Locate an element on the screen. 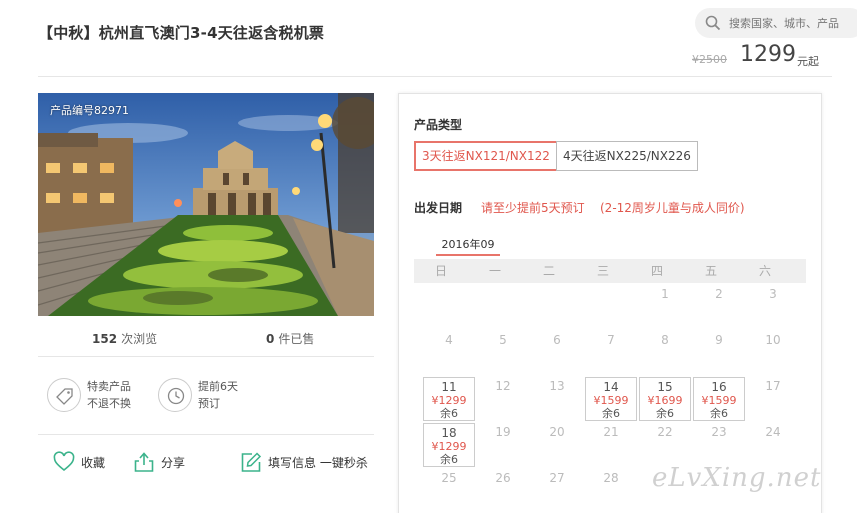 The width and height of the screenshot is (857, 513). calendar-day: 24 is located at coordinates (773, 445).